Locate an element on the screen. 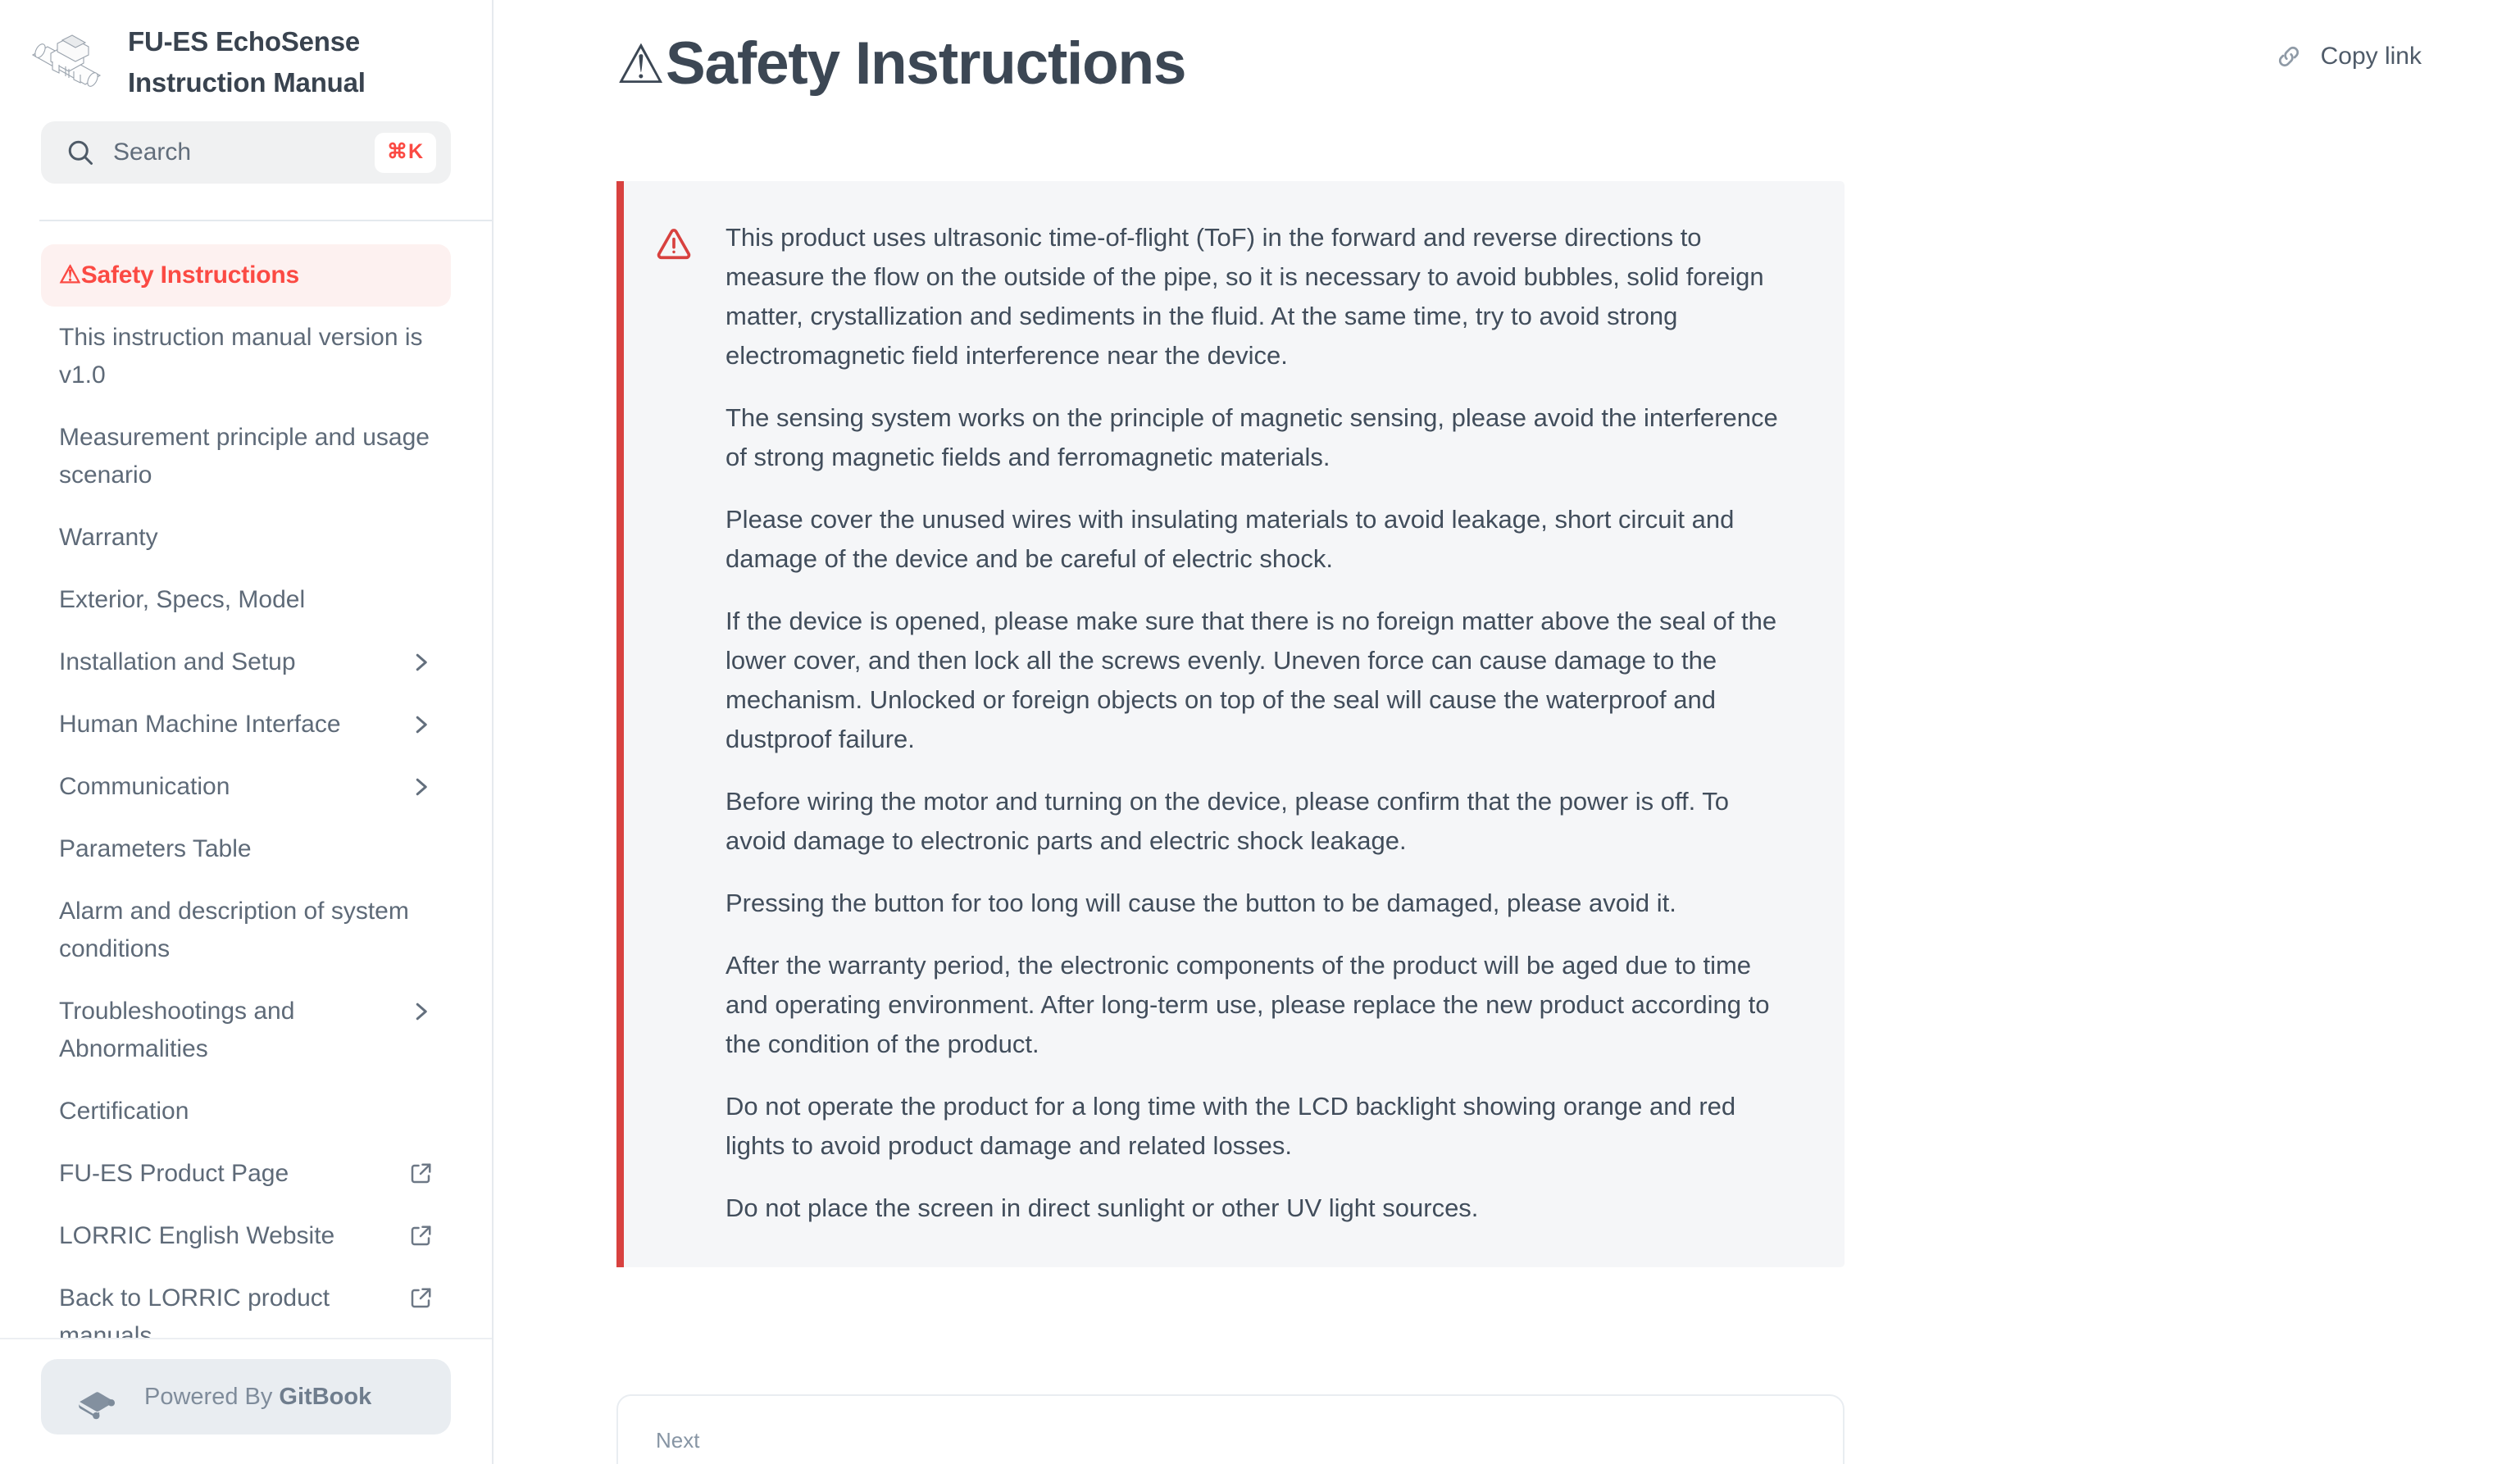 Image resolution: width=2520 pixels, height=1464 pixels. brand-header: FU-ES EchoSense Instruction Manual is located at coordinates (246, 61).